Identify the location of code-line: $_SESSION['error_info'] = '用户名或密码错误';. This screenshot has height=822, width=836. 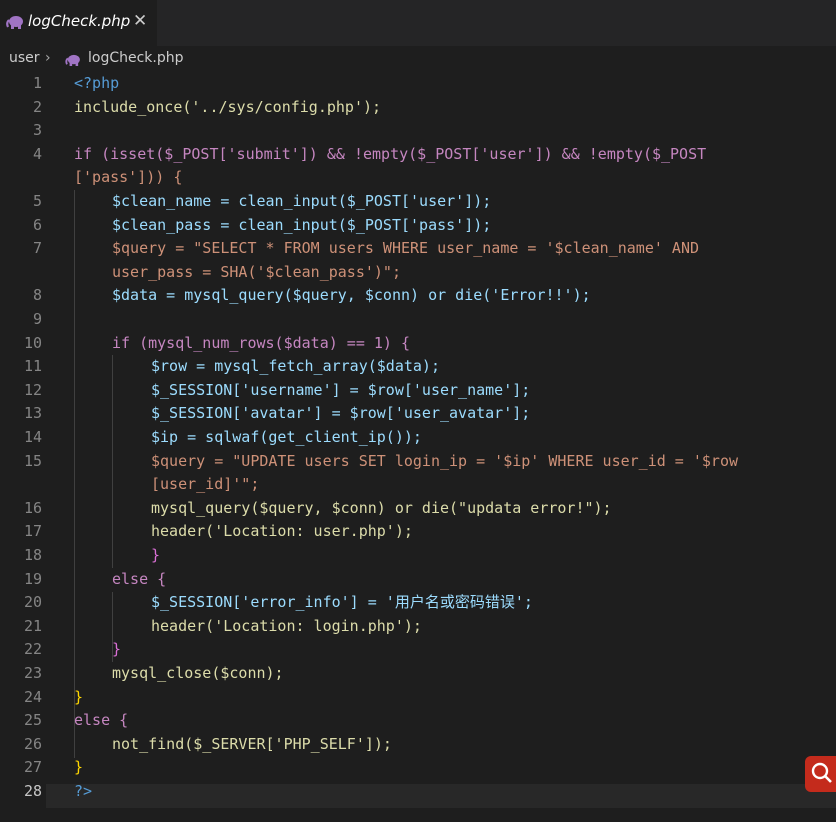
(342, 602).